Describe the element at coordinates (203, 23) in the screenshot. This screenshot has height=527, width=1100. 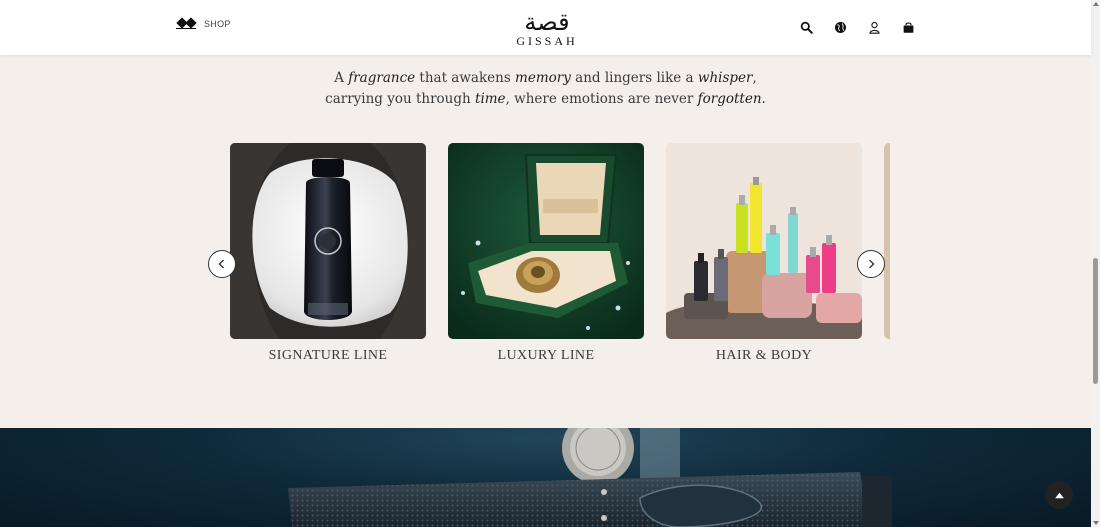
I see `shop-menu-button: SHOP` at that location.